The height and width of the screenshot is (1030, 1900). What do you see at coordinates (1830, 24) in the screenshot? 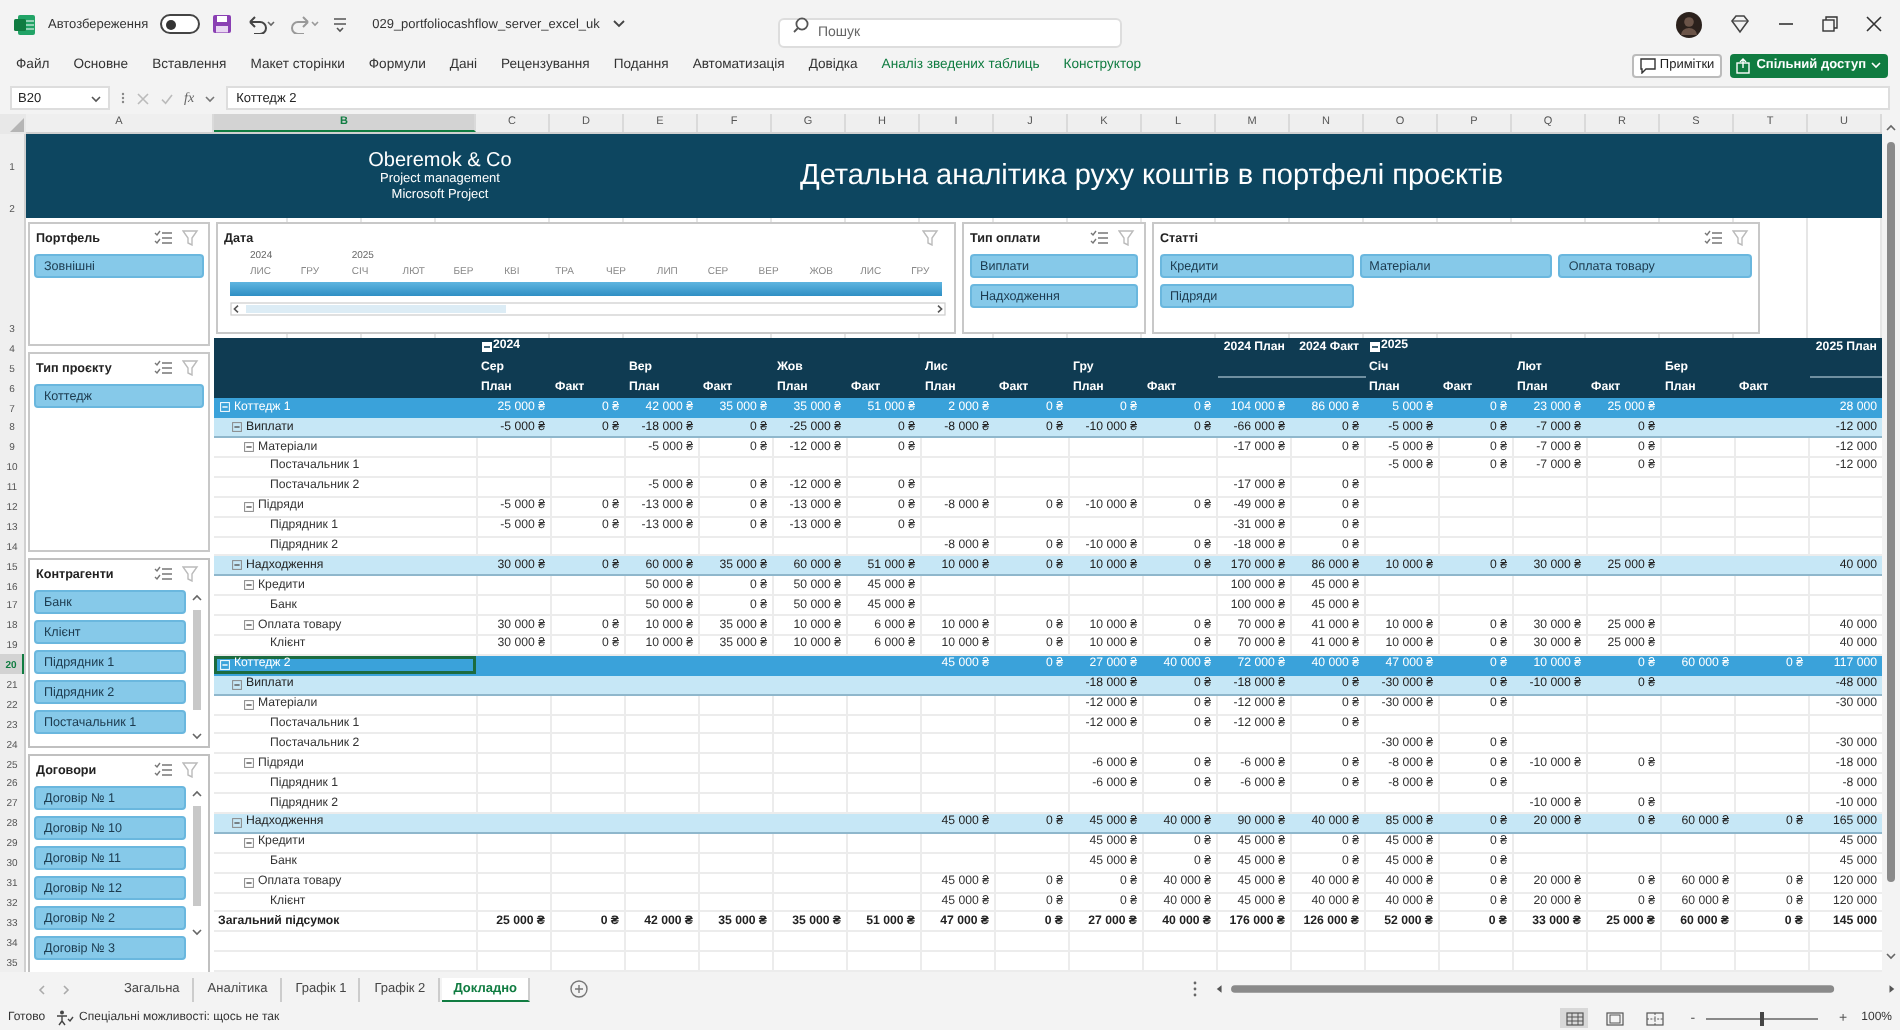
I see `restore-icon` at bounding box center [1830, 24].